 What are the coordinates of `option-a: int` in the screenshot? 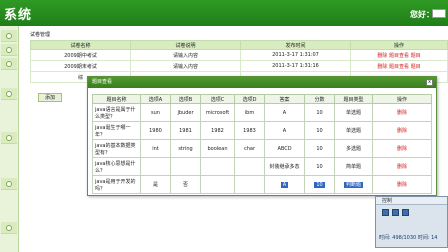 It's located at (155, 148).